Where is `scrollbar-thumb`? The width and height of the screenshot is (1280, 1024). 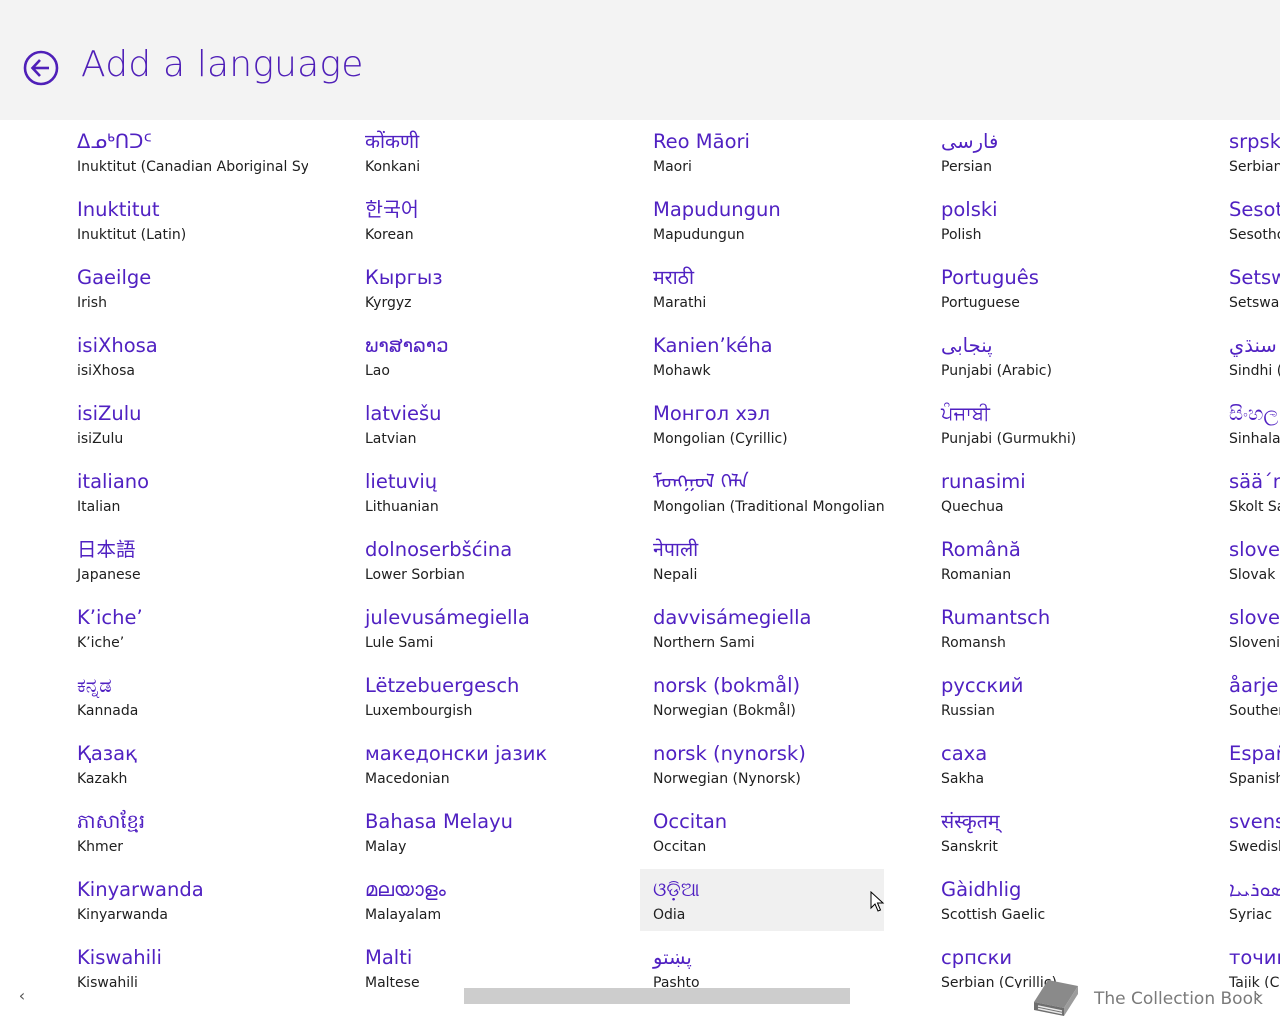
scrollbar-thumb is located at coordinates (657, 996).